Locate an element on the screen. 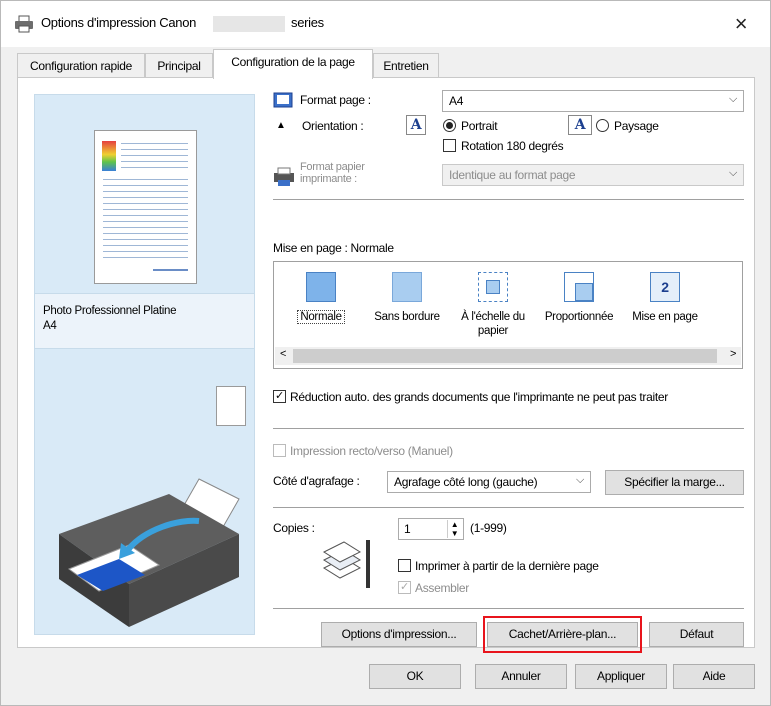 The image size is (771, 706). close-button: × is located at coordinates (741, 24).